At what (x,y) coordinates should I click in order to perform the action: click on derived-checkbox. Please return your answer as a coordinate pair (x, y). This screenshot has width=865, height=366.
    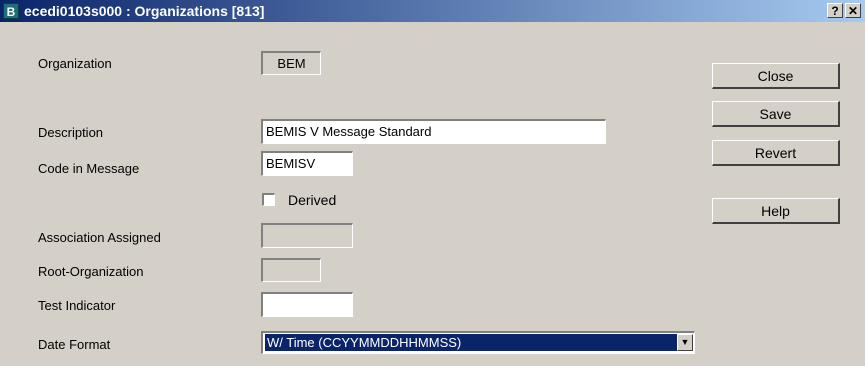
    Looking at the image, I should click on (268, 199).